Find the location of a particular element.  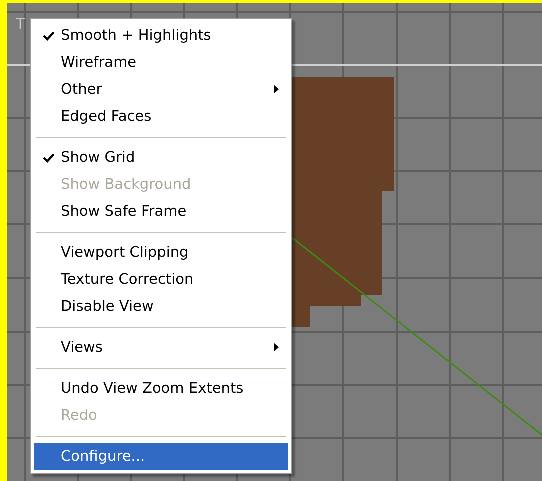

menu-item: Texture Correction is located at coordinates (161, 279).